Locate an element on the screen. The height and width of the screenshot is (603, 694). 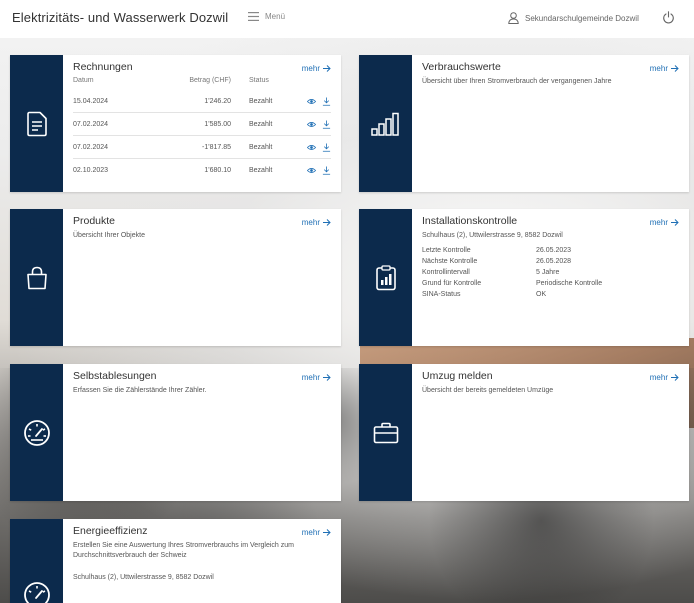
user-label: Sekundarschulgemeinde Dozwil is located at coordinates (582, 18).